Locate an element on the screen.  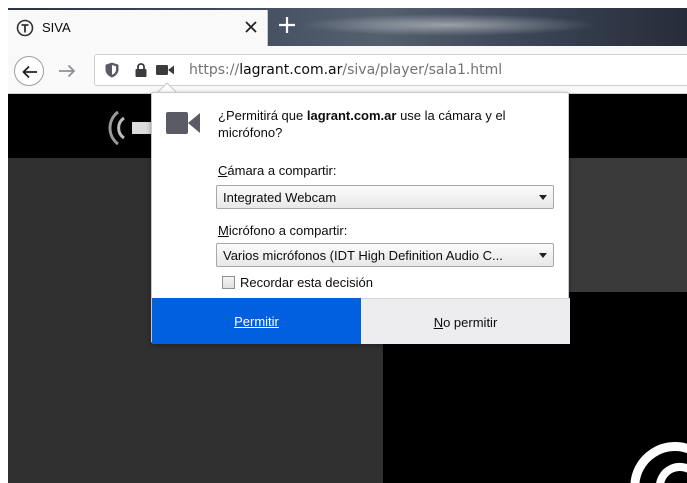
allow-button: Permitir is located at coordinates (256, 321).